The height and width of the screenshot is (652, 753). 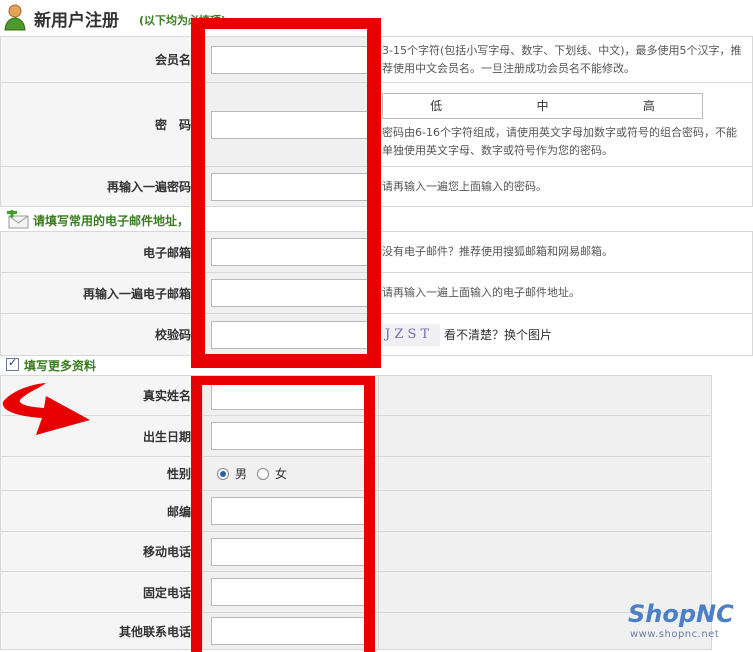 I want to click on strength-mid: 中, so click(x=542, y=106).